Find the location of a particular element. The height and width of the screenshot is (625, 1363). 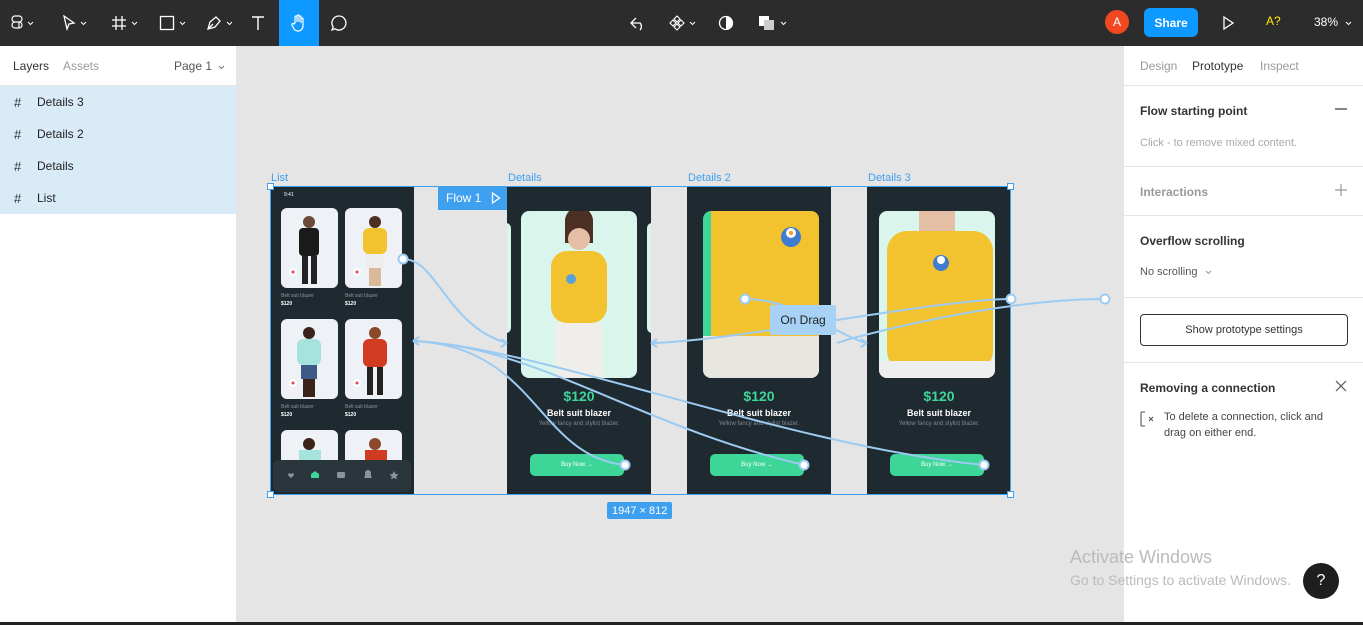

text-icon is located at coordinates (258, 23).